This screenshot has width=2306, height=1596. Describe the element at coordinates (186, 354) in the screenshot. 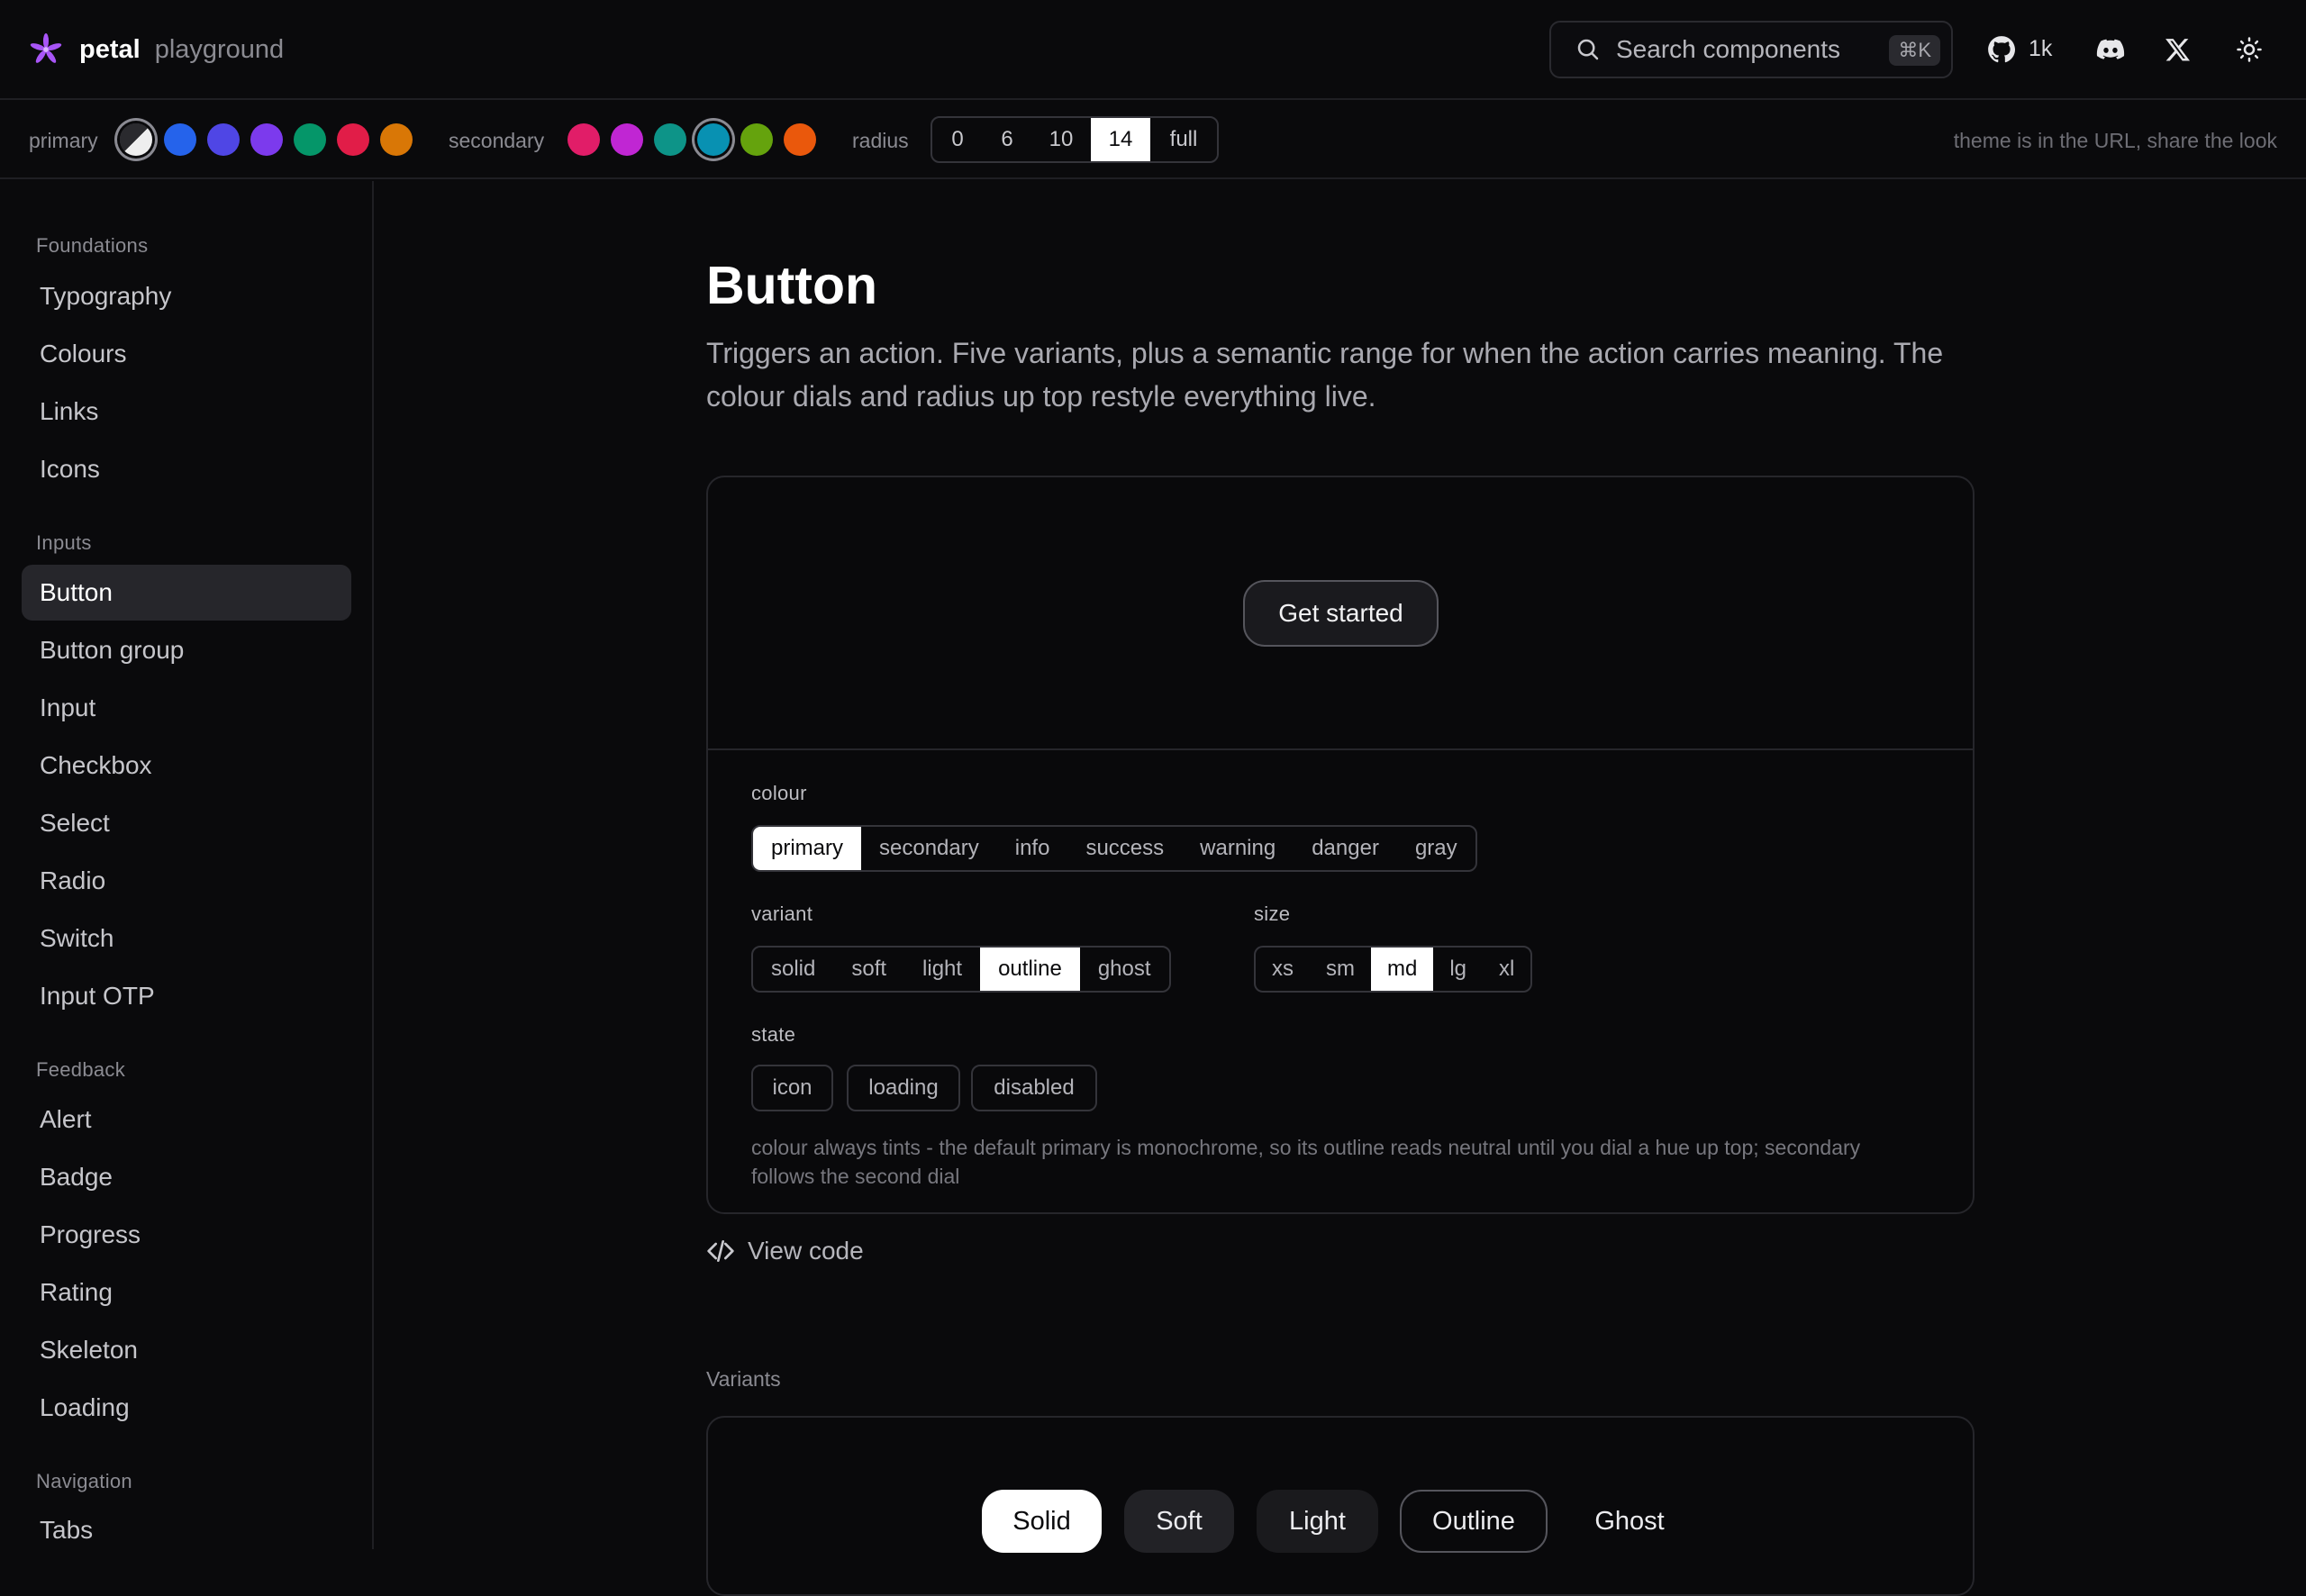

I see `sidebar-item-colours: Colours` at that location.